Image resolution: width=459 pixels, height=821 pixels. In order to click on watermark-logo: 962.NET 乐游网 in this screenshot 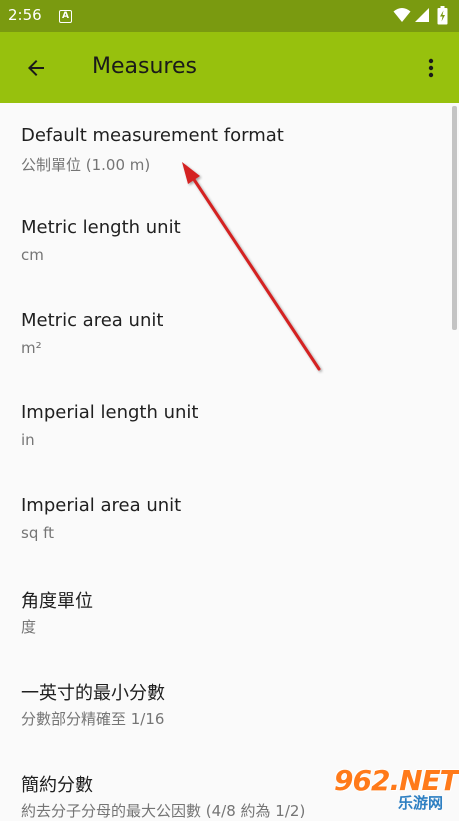, I will do `click(394, 789)`.